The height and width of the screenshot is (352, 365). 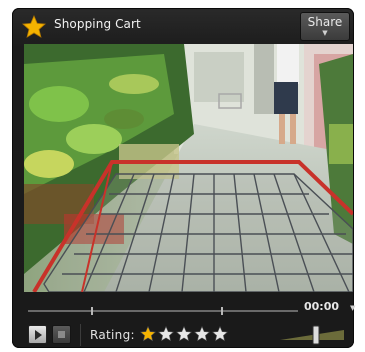 I want to click on seek-bar, so click(x=163, y=311).